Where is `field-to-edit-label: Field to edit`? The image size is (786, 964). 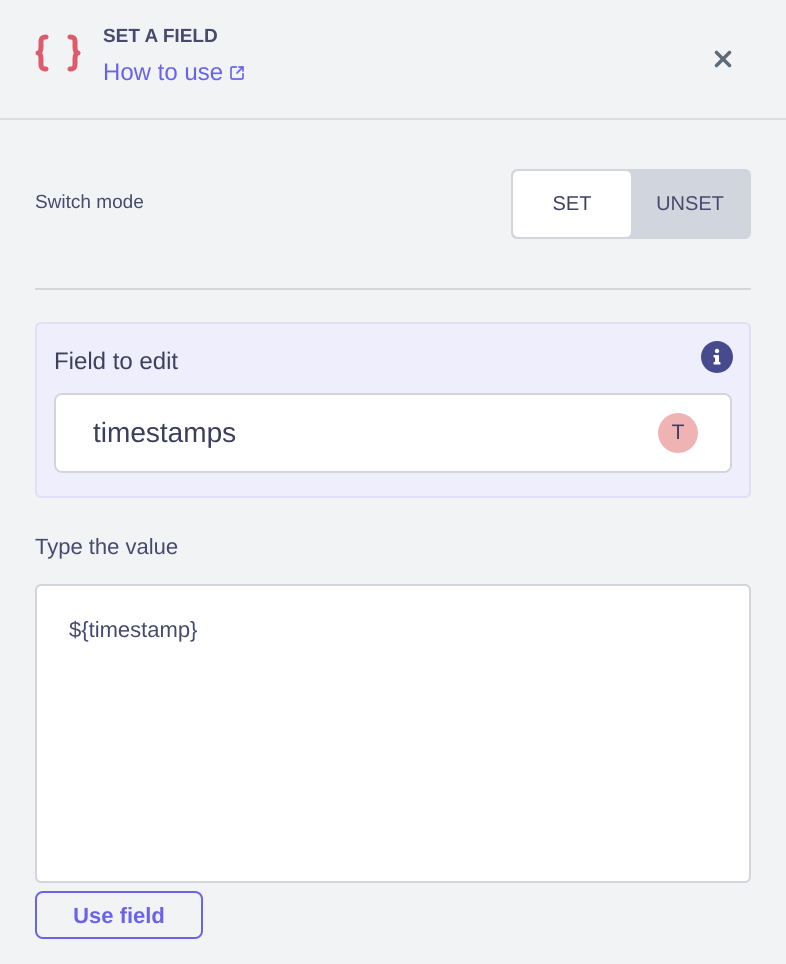 field-to-edit-label: Field to edit is located at coordinates (116, 362).